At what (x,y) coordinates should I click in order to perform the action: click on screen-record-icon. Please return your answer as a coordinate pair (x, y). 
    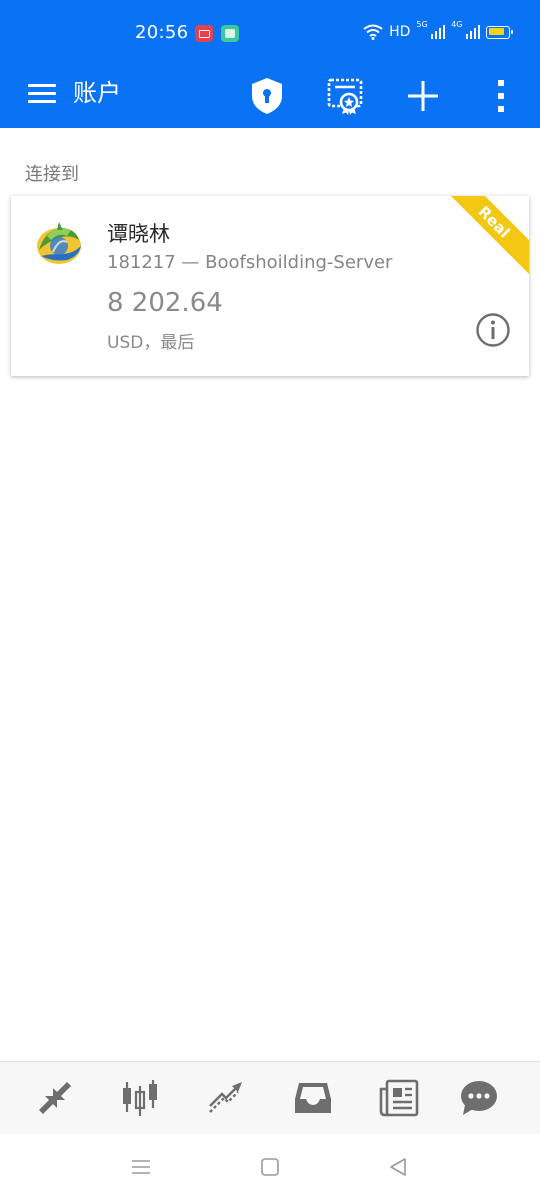
    Looking at the image, I should click on (204, 33).